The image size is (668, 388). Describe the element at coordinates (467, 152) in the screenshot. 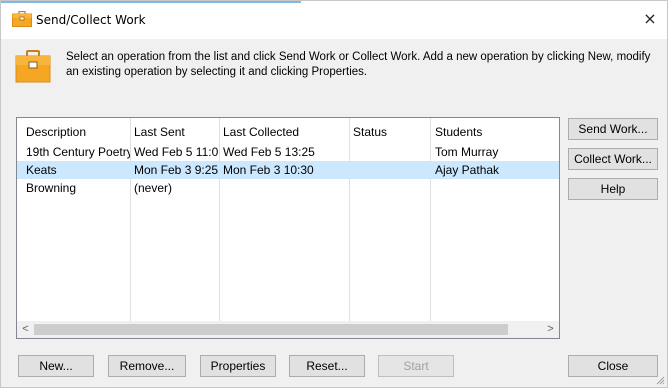

I see `cell-students: Tom Murray` at that location.